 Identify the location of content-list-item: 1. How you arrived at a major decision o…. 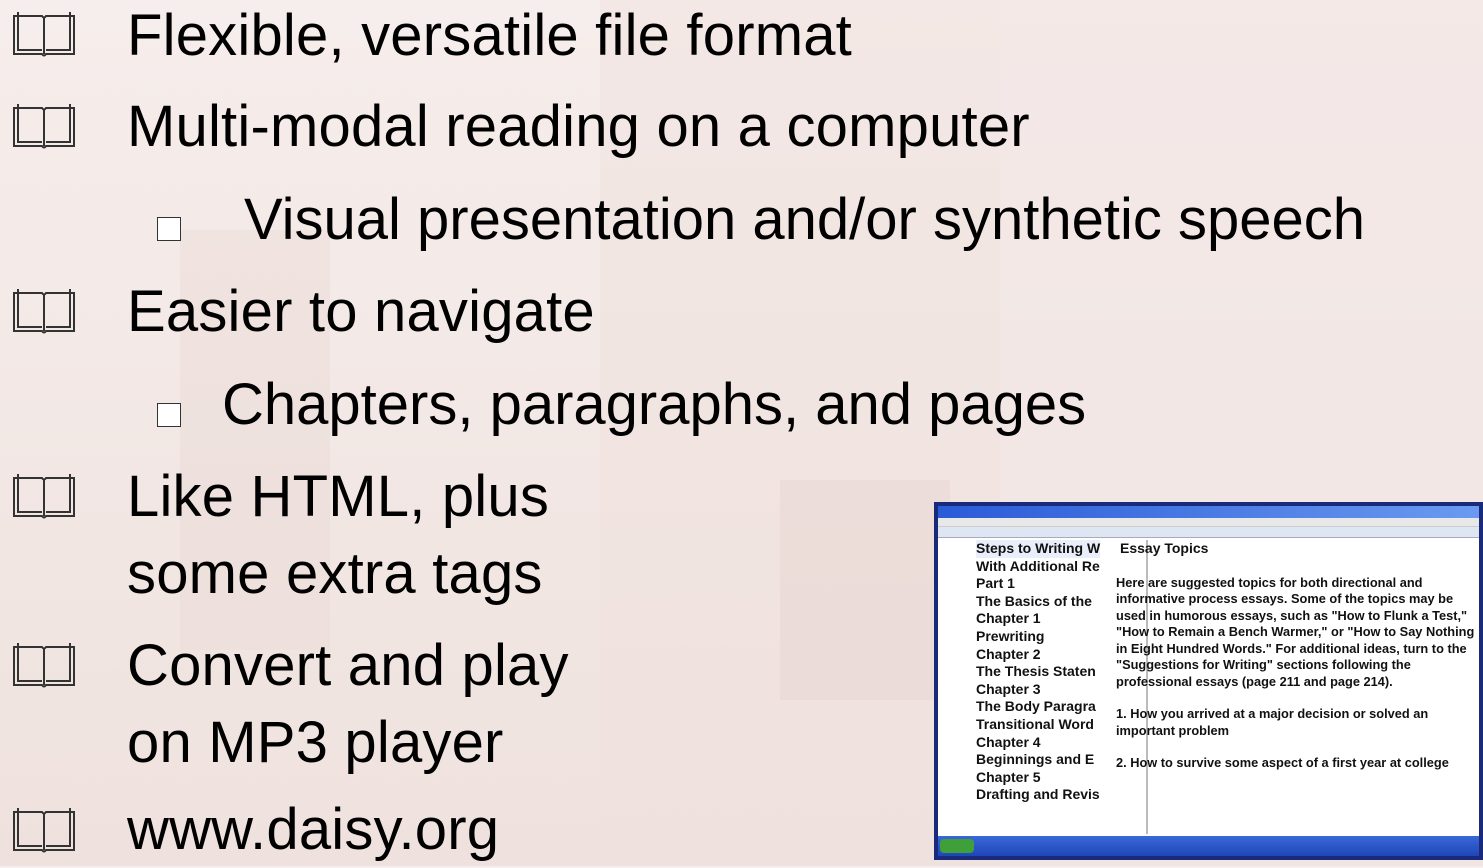
(1272, 722).